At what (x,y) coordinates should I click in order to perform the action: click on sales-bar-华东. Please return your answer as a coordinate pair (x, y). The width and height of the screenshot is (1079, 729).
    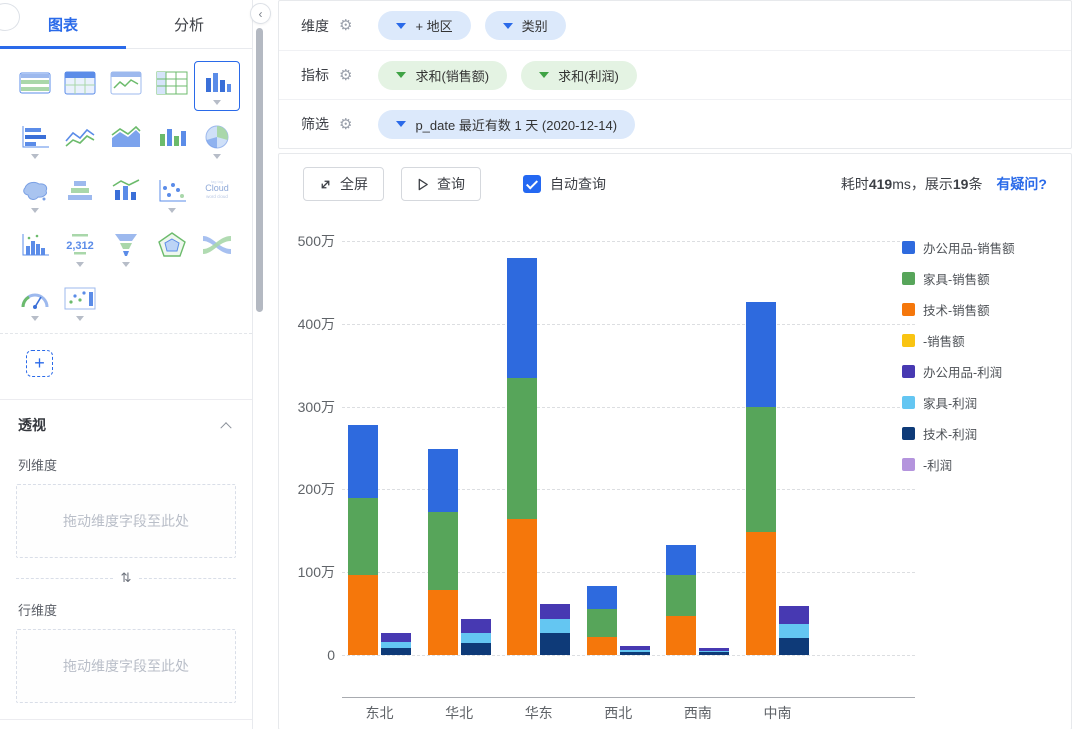
    Looking at the image, I should click on (522, 456).